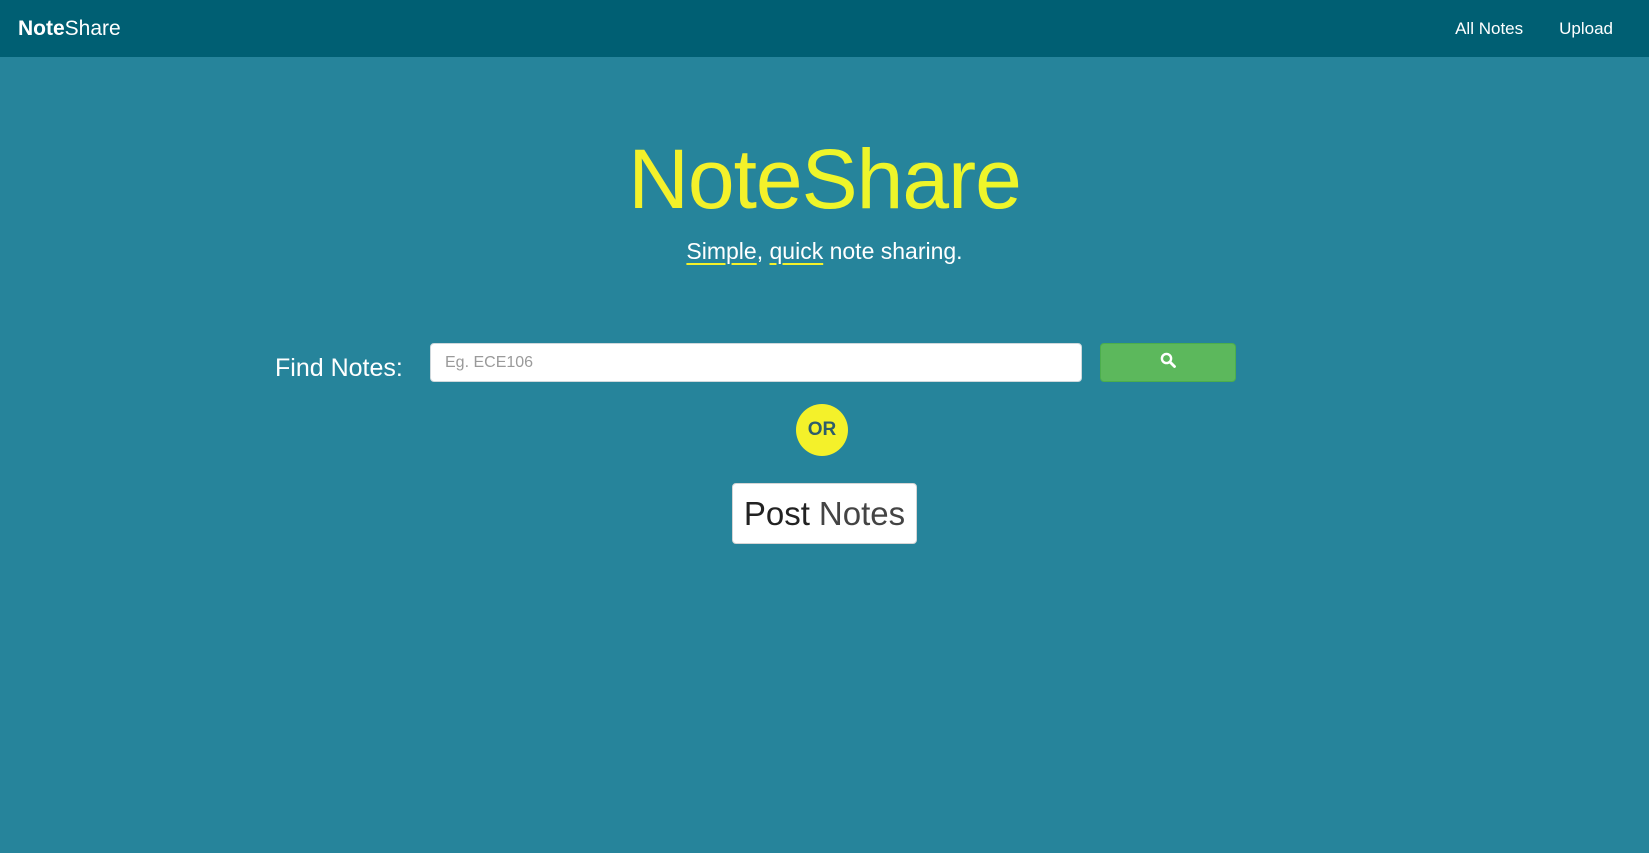 The width and height of the screenshot is (1649, 853). What do you see at coordinates (756, 362) in the screenshot?
I see `search-input` at bounding box center [756, 362].